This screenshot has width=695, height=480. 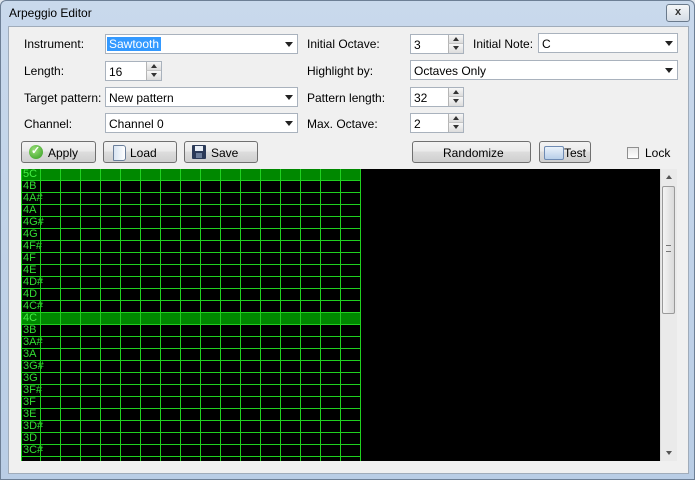 I want to click on target-pattern-combo: New pattern, so click(x=201, y=97).